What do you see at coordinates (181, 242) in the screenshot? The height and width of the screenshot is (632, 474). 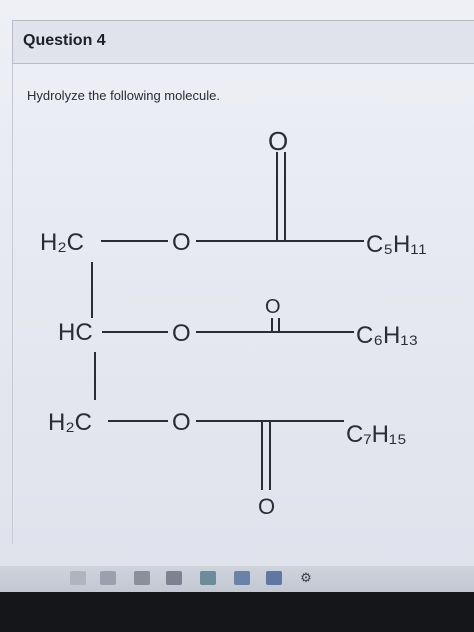 I see `row1-ester-oxygen: O` at bounding box center [181, 242].